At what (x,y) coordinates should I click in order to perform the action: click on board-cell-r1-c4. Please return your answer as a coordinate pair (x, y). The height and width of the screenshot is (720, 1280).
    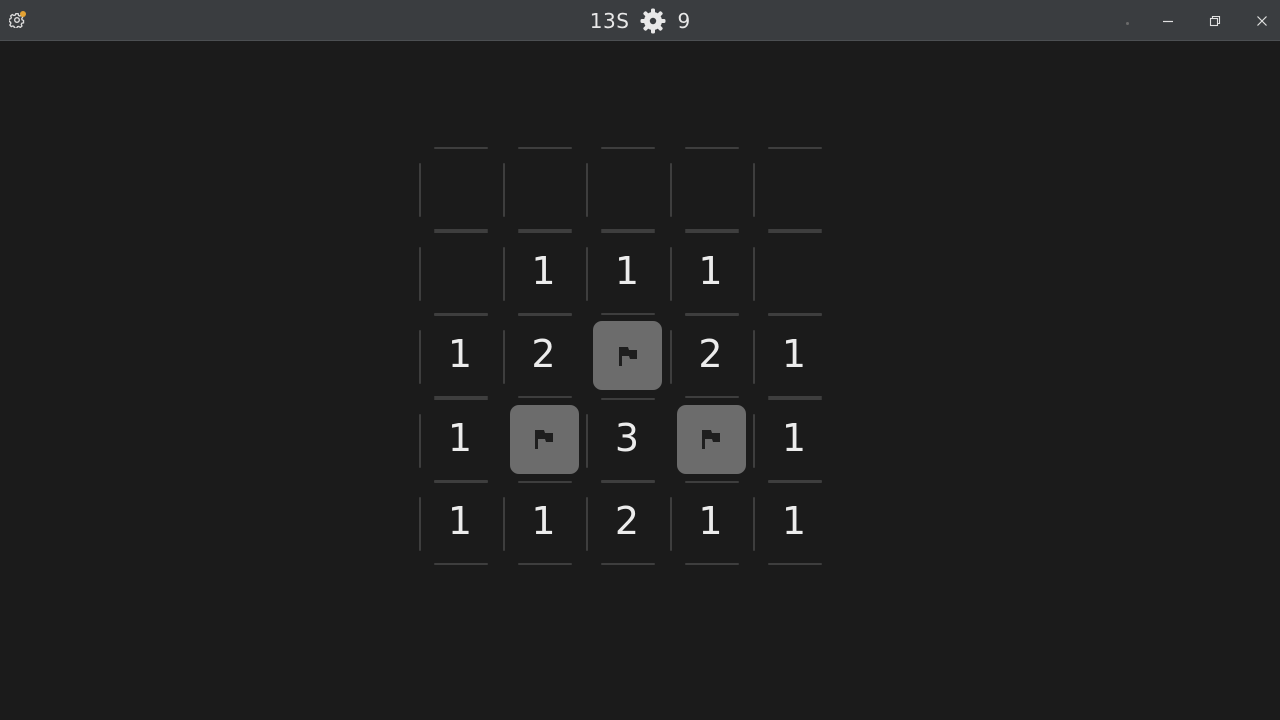
    Looking at the image, I should click on (711, 188).